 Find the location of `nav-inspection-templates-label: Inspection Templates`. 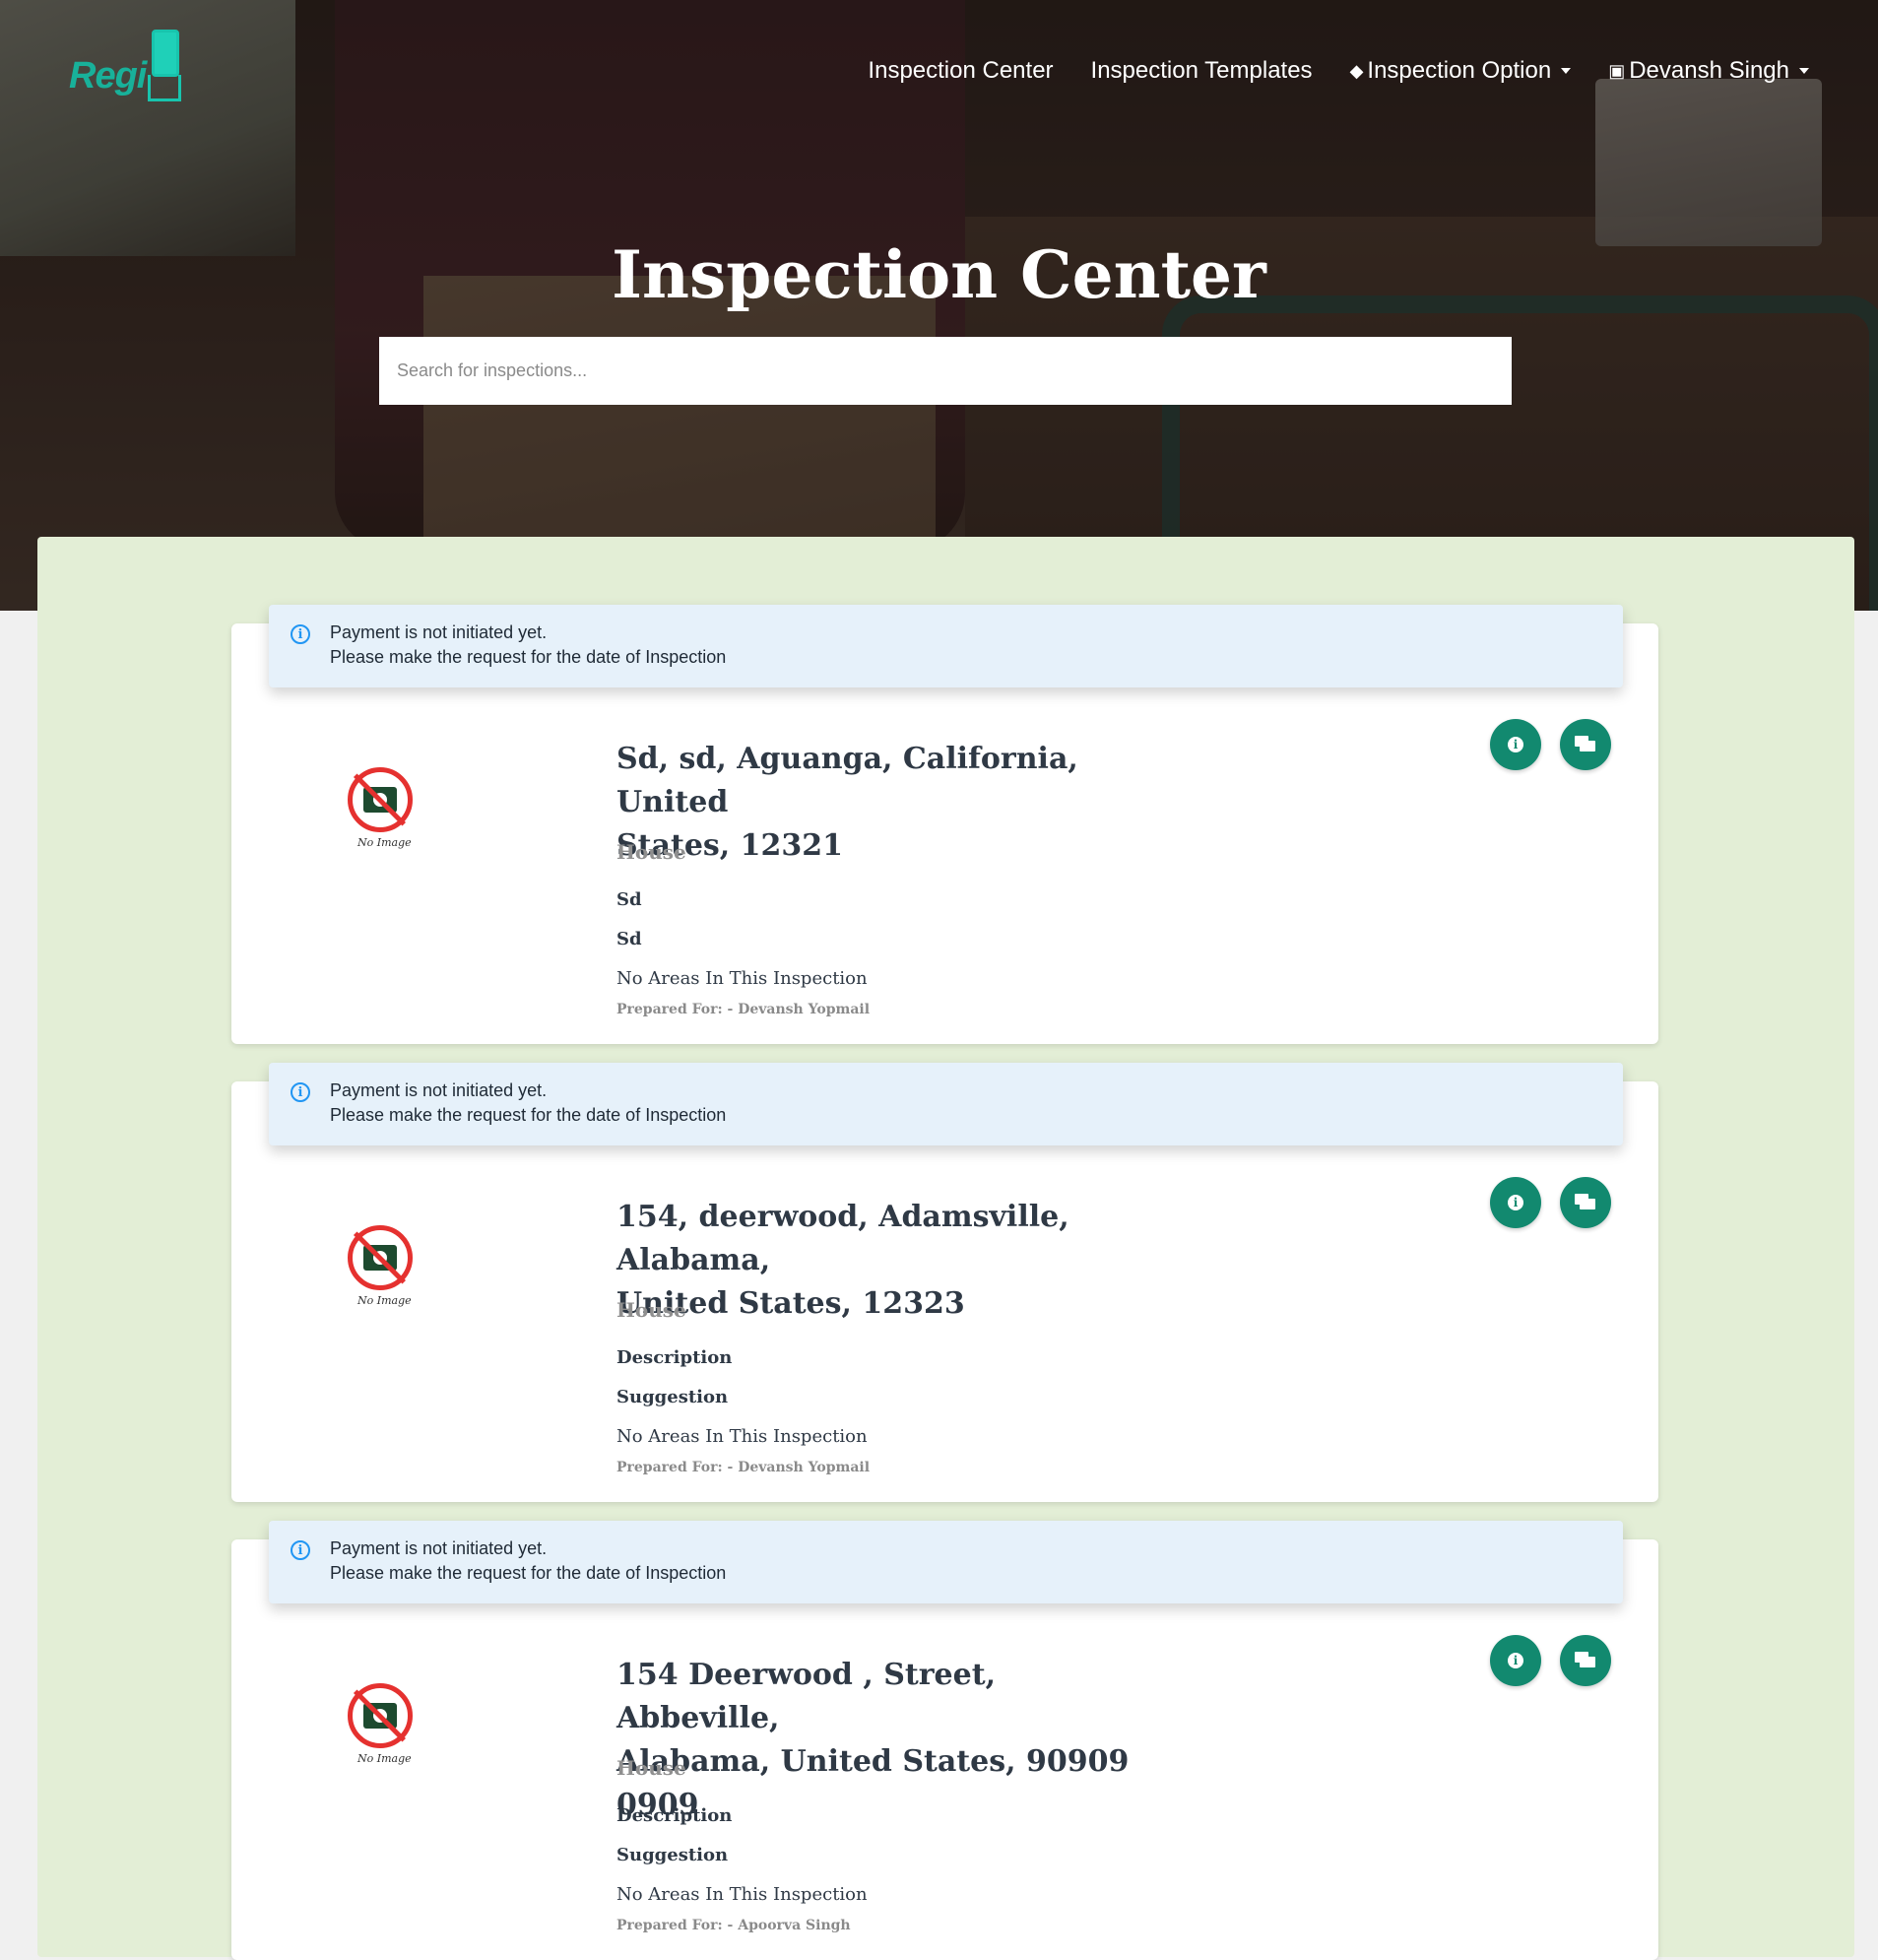

nav-inspection-templates-label: Inspection Templates is located at coordinates (1201, 71).